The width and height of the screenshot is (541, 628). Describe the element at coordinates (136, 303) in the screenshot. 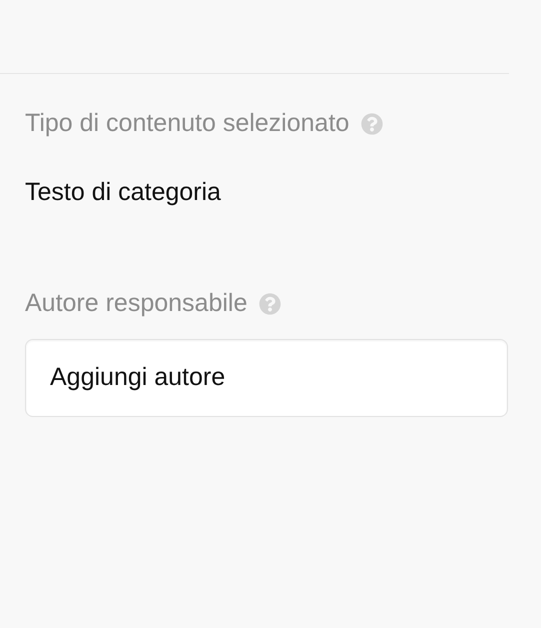

I see `field-label: Autore responsabile` at that location.